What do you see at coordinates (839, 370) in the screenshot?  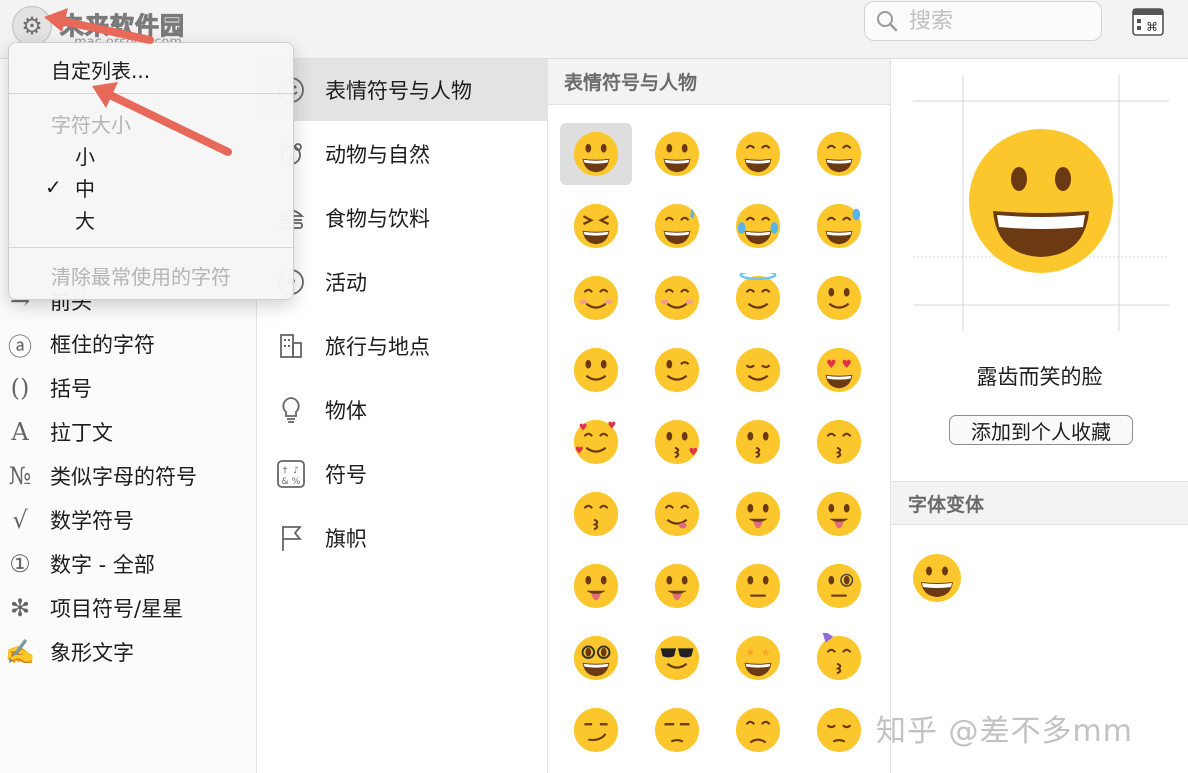 I see `heart-eyes-emoji: ♥ ♥` at bounding box center [839, 370].